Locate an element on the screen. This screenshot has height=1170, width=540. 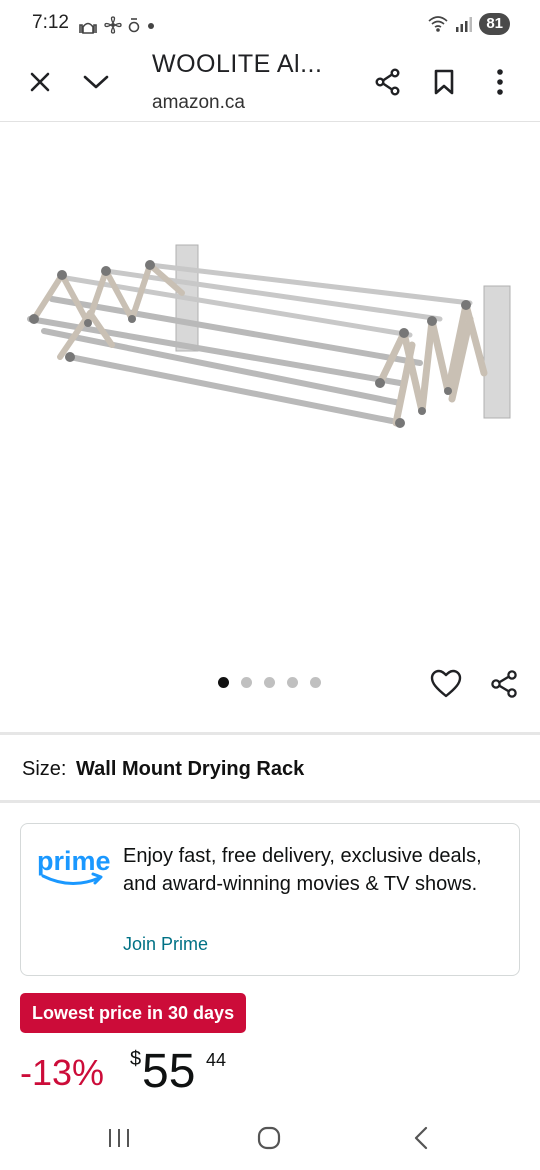
battery-badge: 81 is located at coordinates (494, 24).